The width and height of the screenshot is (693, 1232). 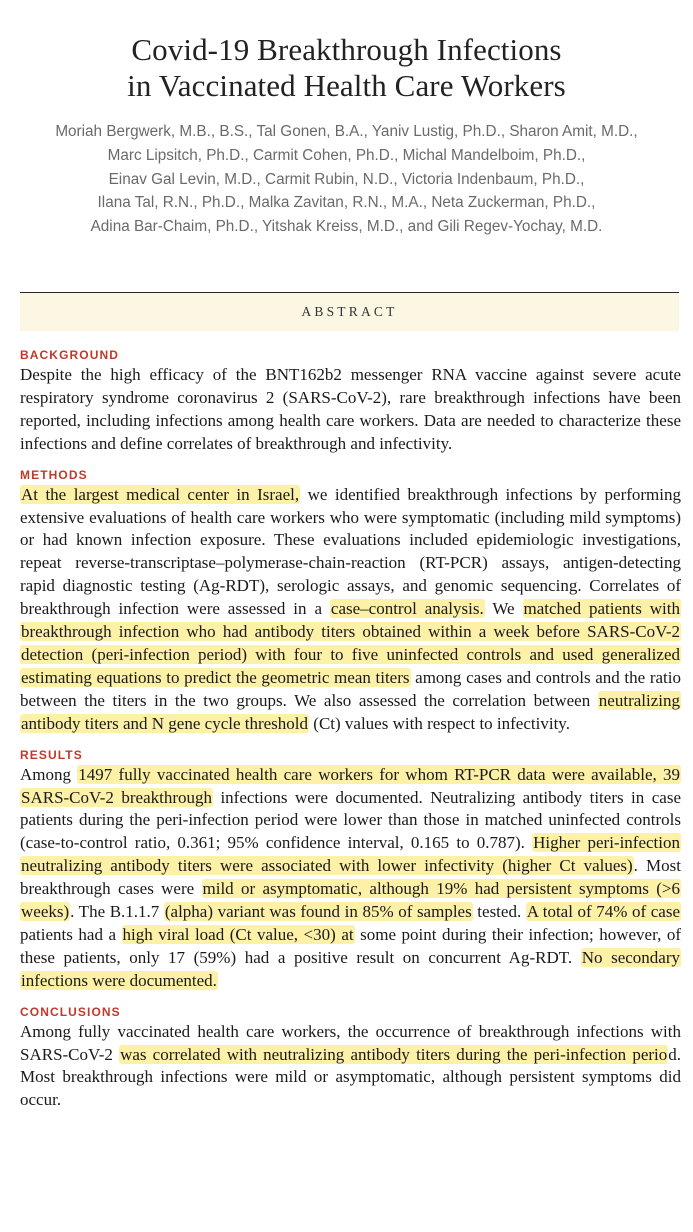 I want to click on text-segment: We, so click(x=503, y=609).